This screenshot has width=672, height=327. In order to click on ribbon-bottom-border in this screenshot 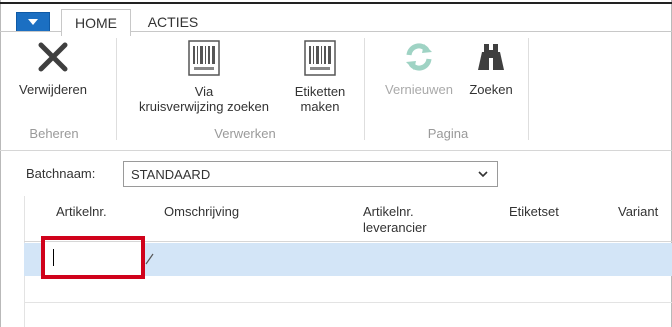, I will do `click(336, 150)`.